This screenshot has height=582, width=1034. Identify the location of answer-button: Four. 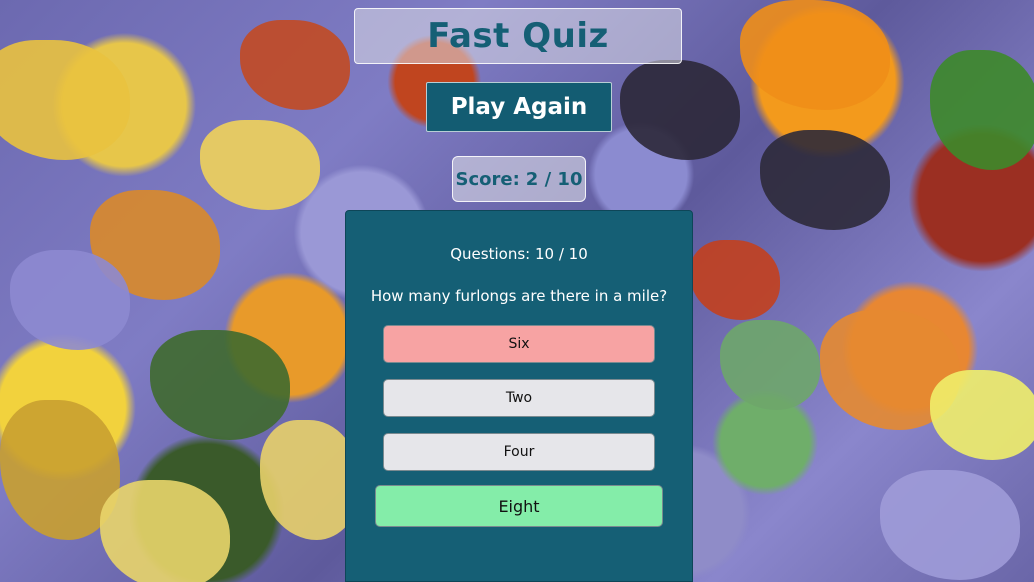
(519, 452).